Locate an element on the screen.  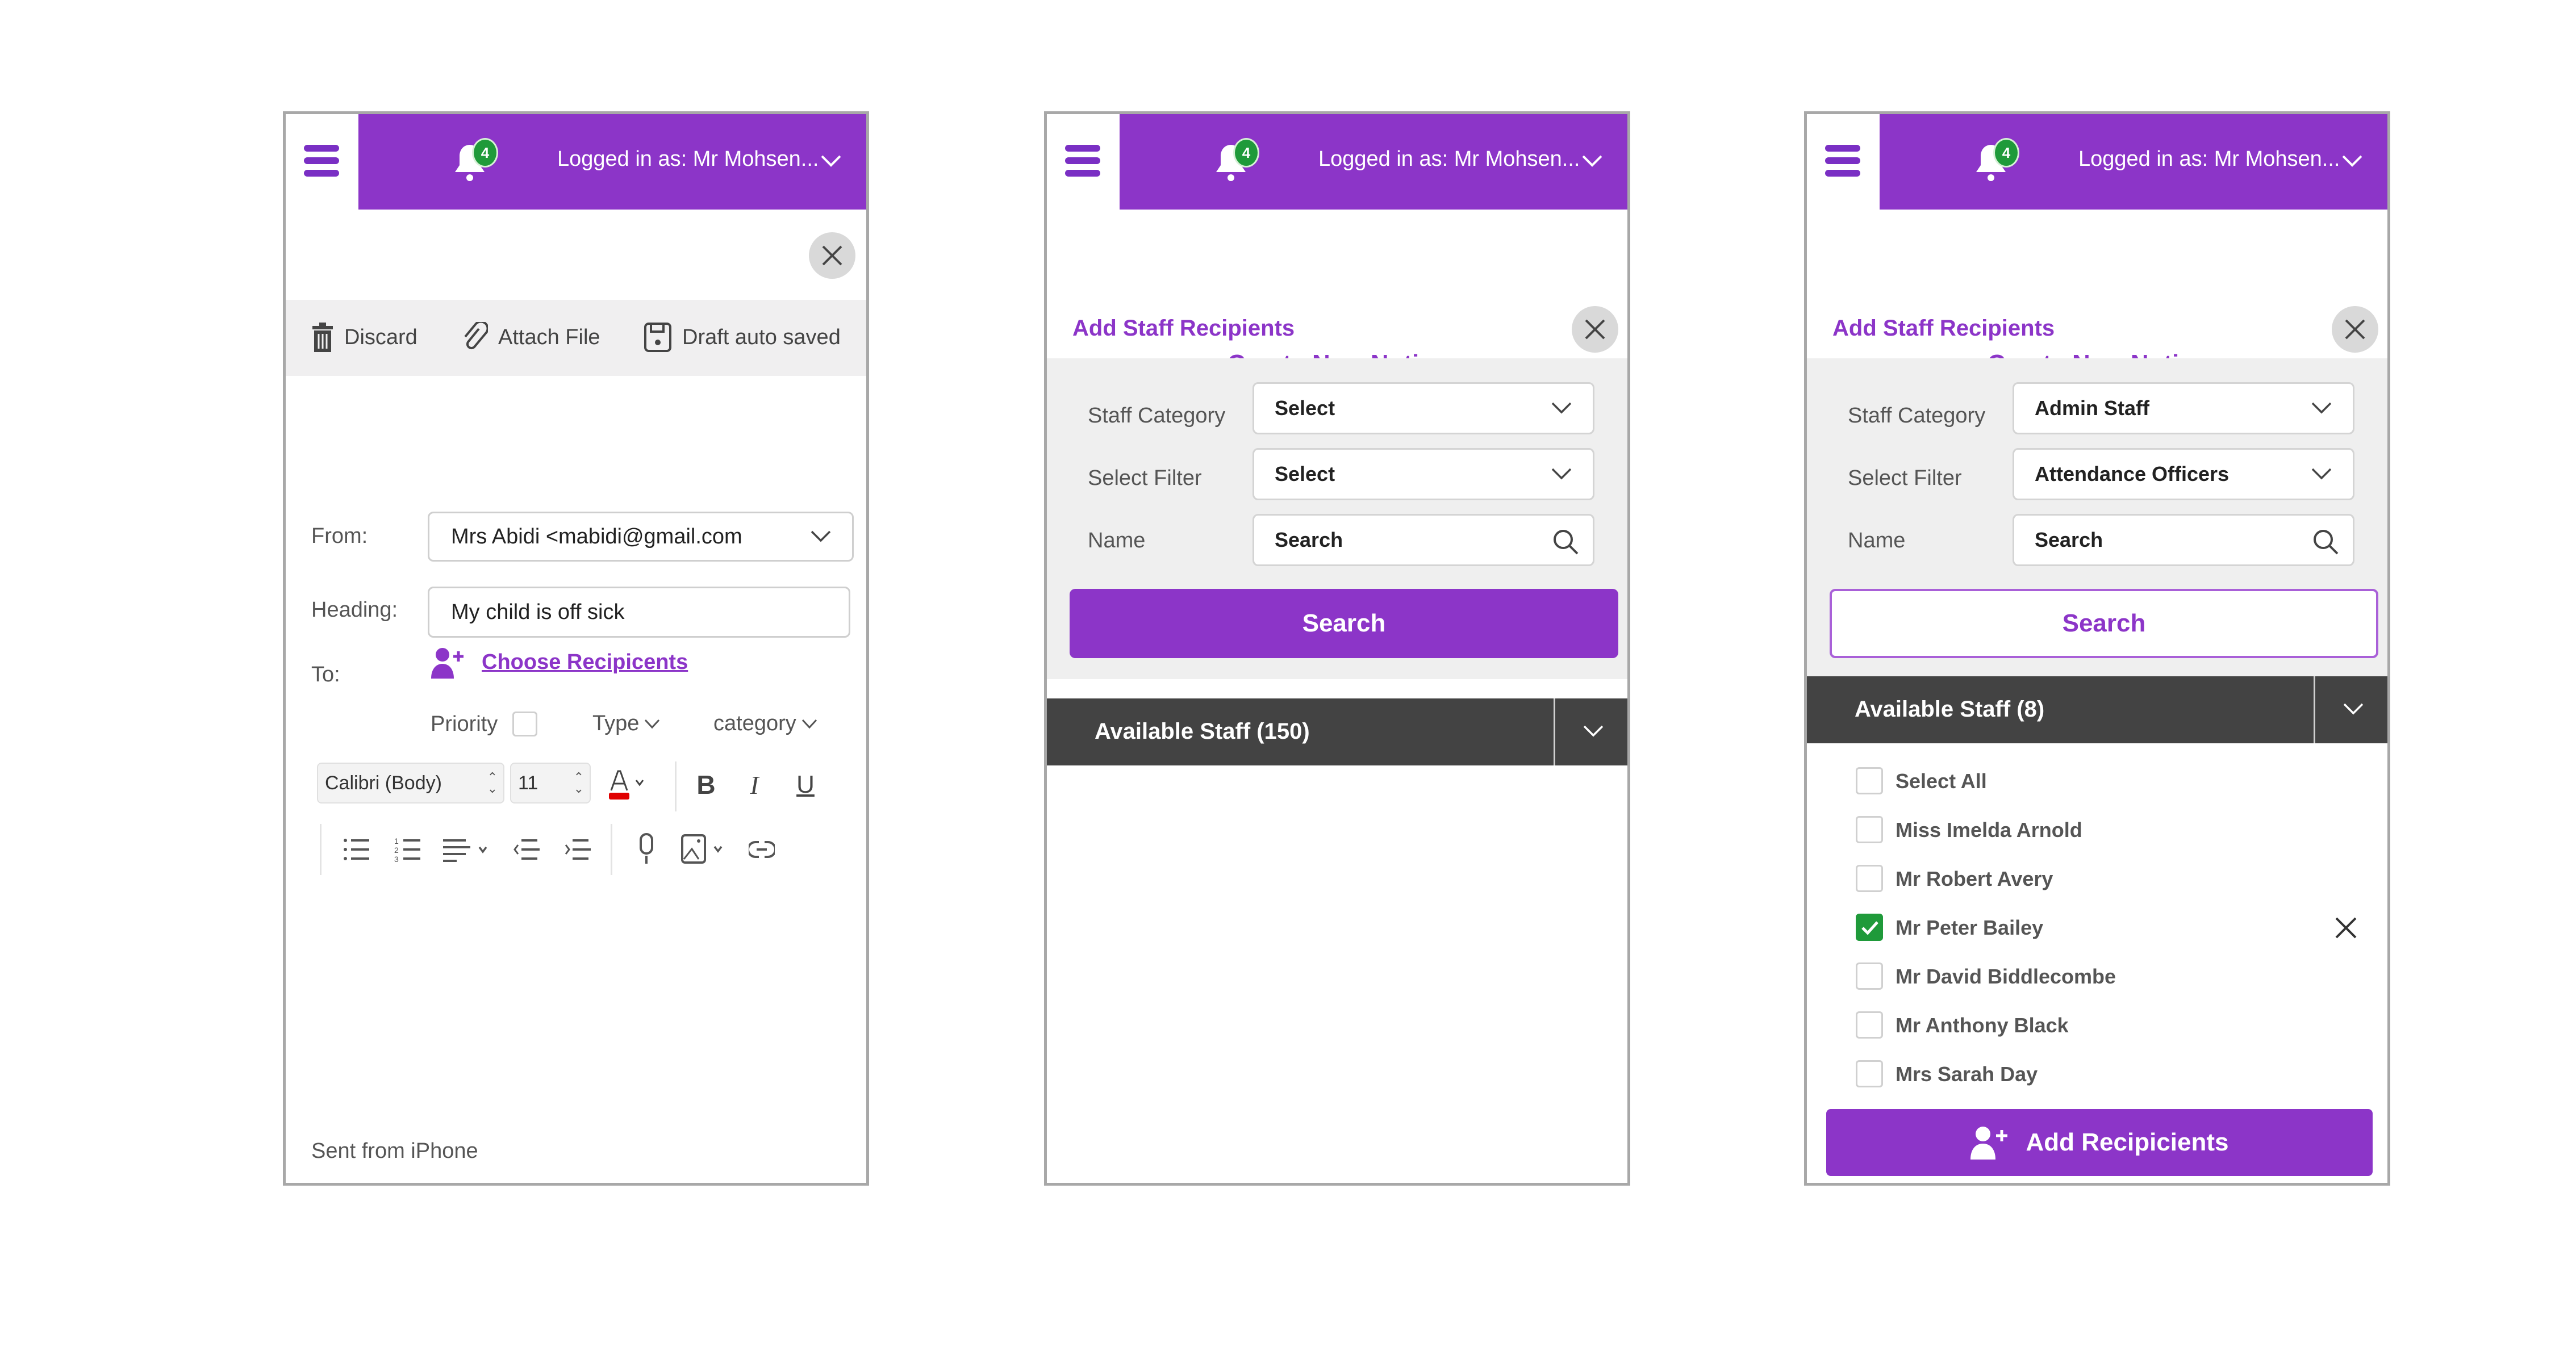
search-icon is located at coordinates (2326, 543).